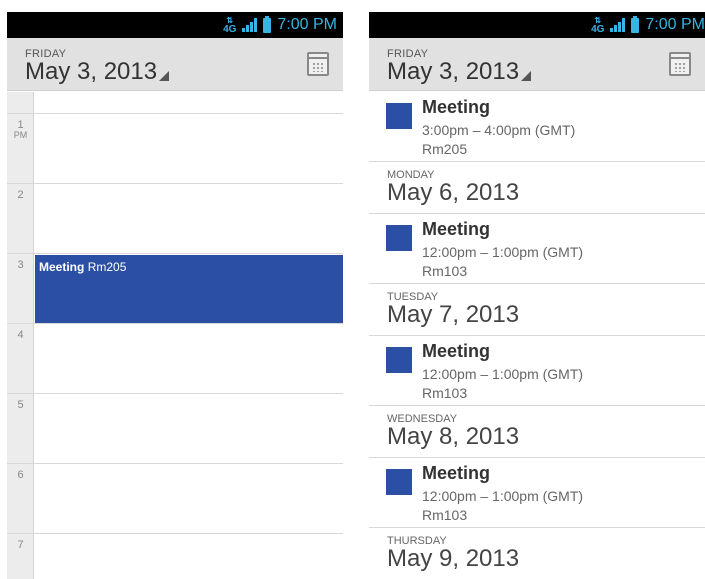  What do you see at coordinates (20, 130) in the screenshot?
I see `hour-label: 1 PM` at bounding box center [20, 130].